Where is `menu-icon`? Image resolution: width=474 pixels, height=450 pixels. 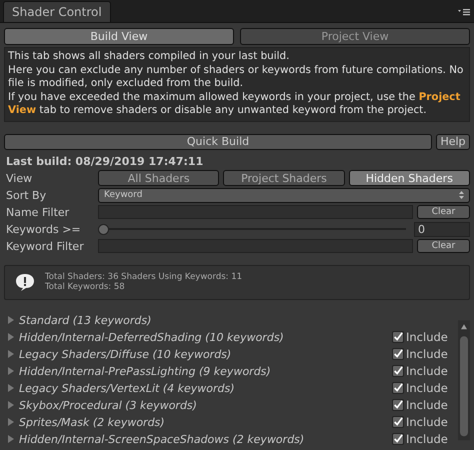
menu-icon is located at coordinates (464, 12).